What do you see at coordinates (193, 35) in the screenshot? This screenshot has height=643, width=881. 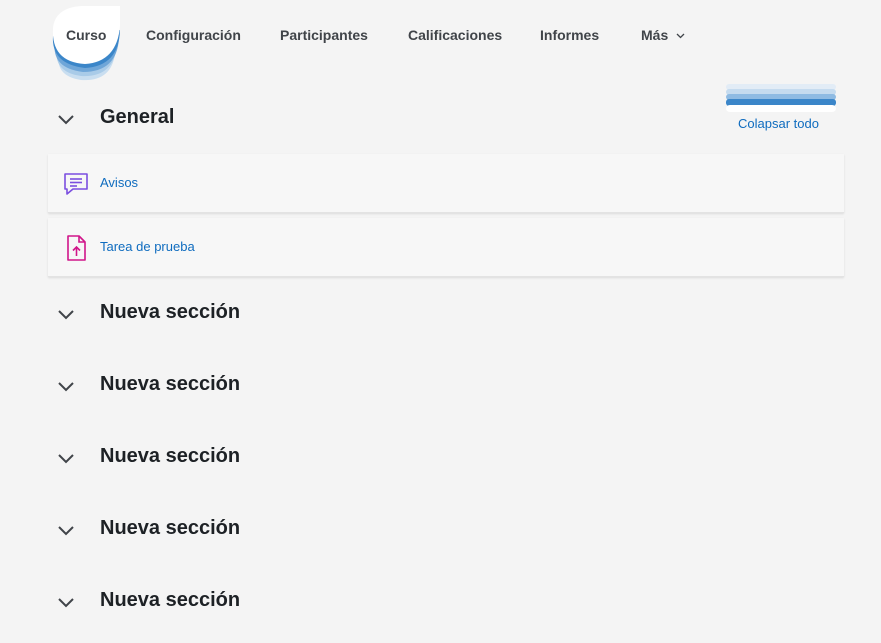 I see `tab-configuracion: Configuración` at bounding box center [193, 35].